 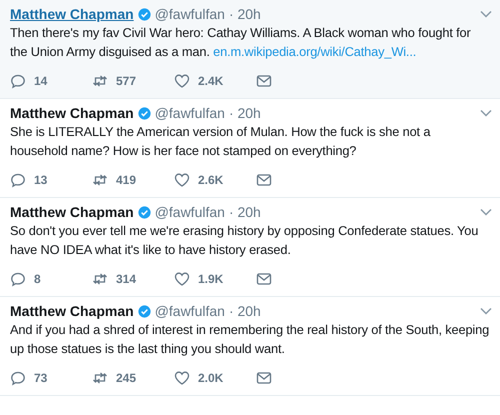 What do you see at coordinates (211, 180) in the screenshot?
I see `like-count: 2.6K` at bounding box center [211, 180].